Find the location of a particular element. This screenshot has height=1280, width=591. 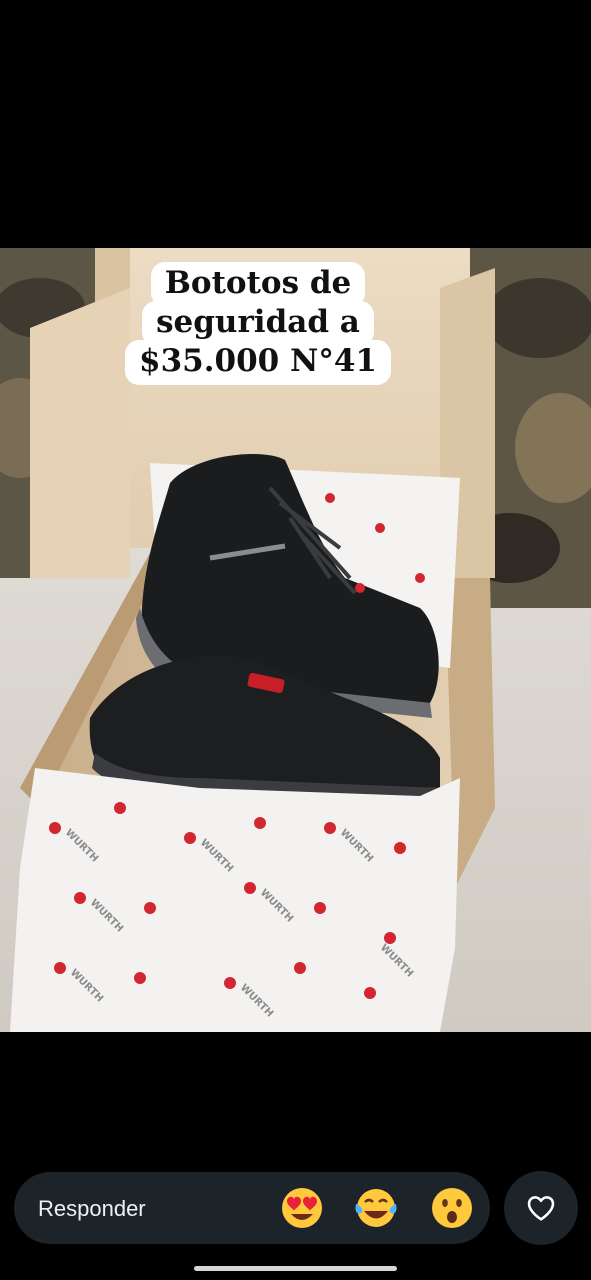

like-button is located at coordinates (541, 1208).